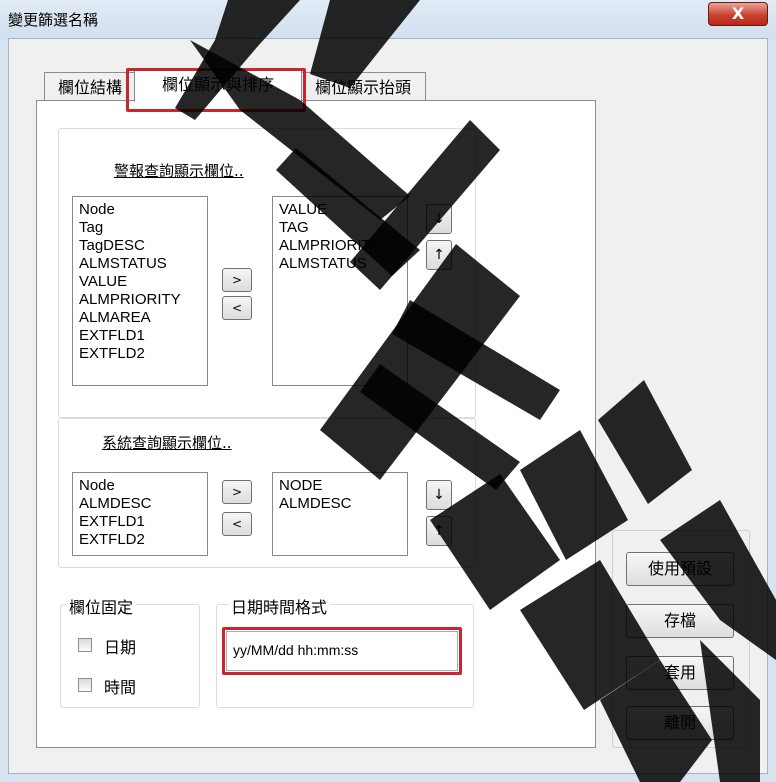  I want to click on time-checkbox-label: 時間, so click(120, 687).